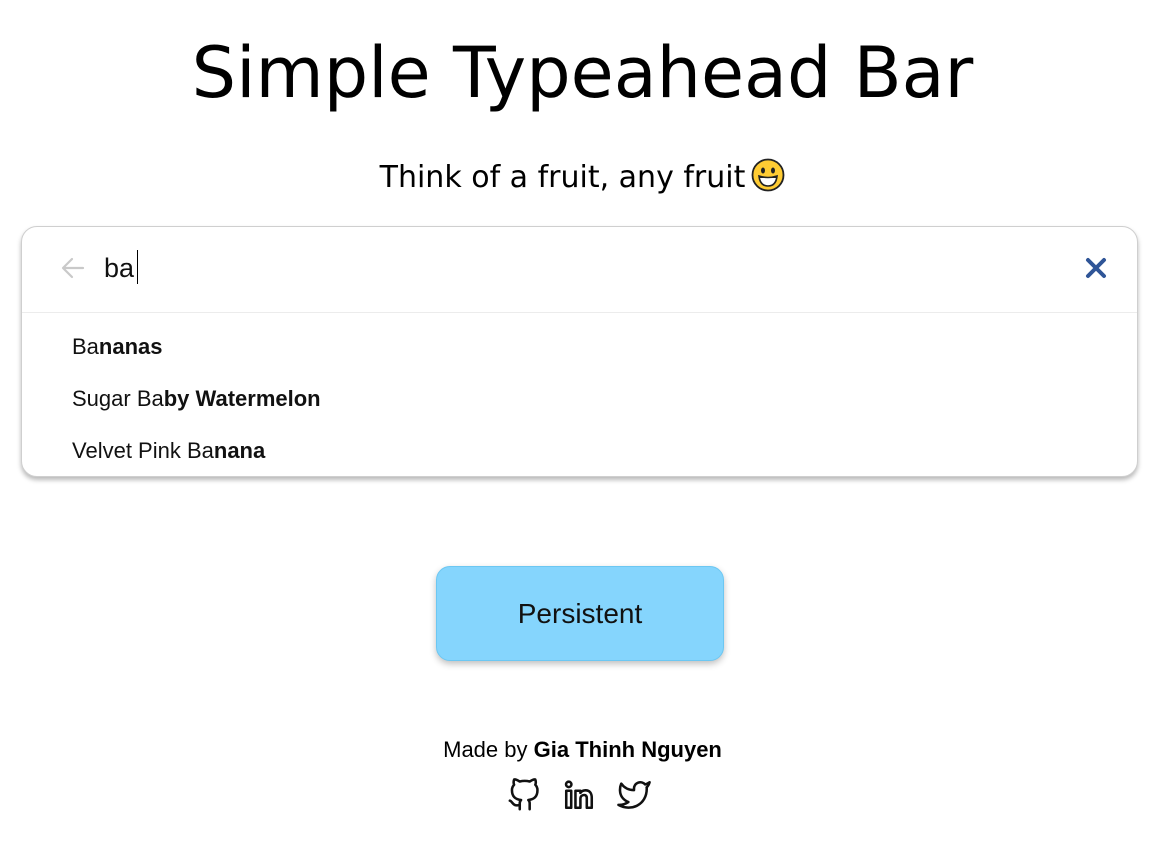 The width and height of the screenshot is (1165, 851). I want to click on close-icon, so click(1096, 268).